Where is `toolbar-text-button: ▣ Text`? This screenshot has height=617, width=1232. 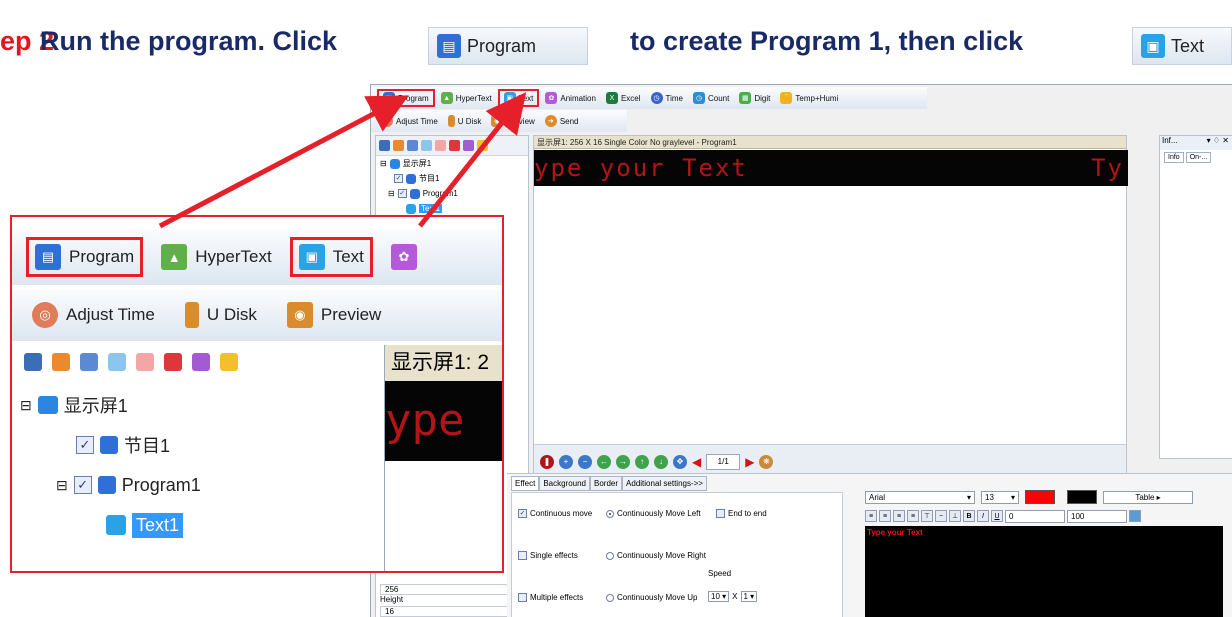 toolbar-text-button: ▣ Text is located at coordinates (518, 98).